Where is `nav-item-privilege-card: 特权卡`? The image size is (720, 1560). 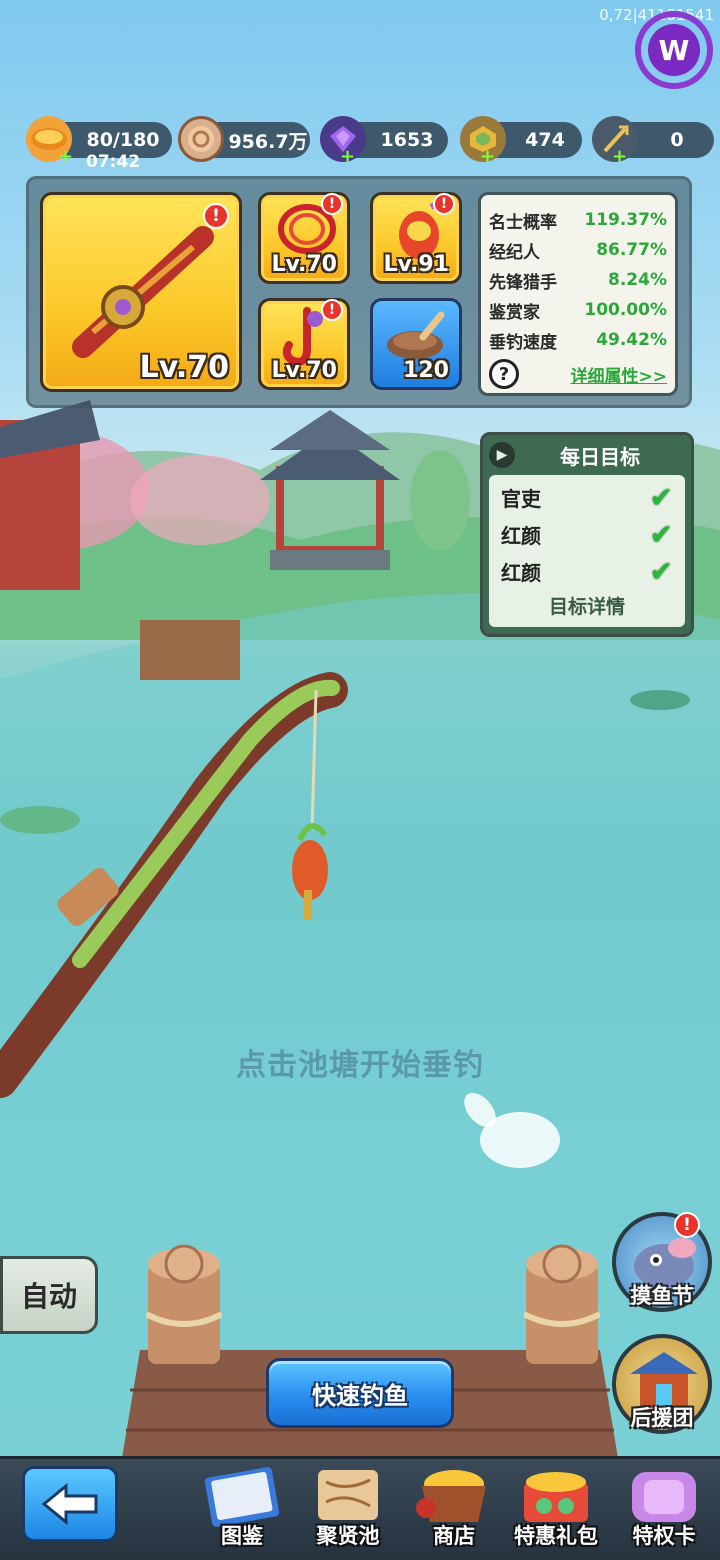 nav-item-privilege-card: 特权卡 is located at coordinates (664, 1509).